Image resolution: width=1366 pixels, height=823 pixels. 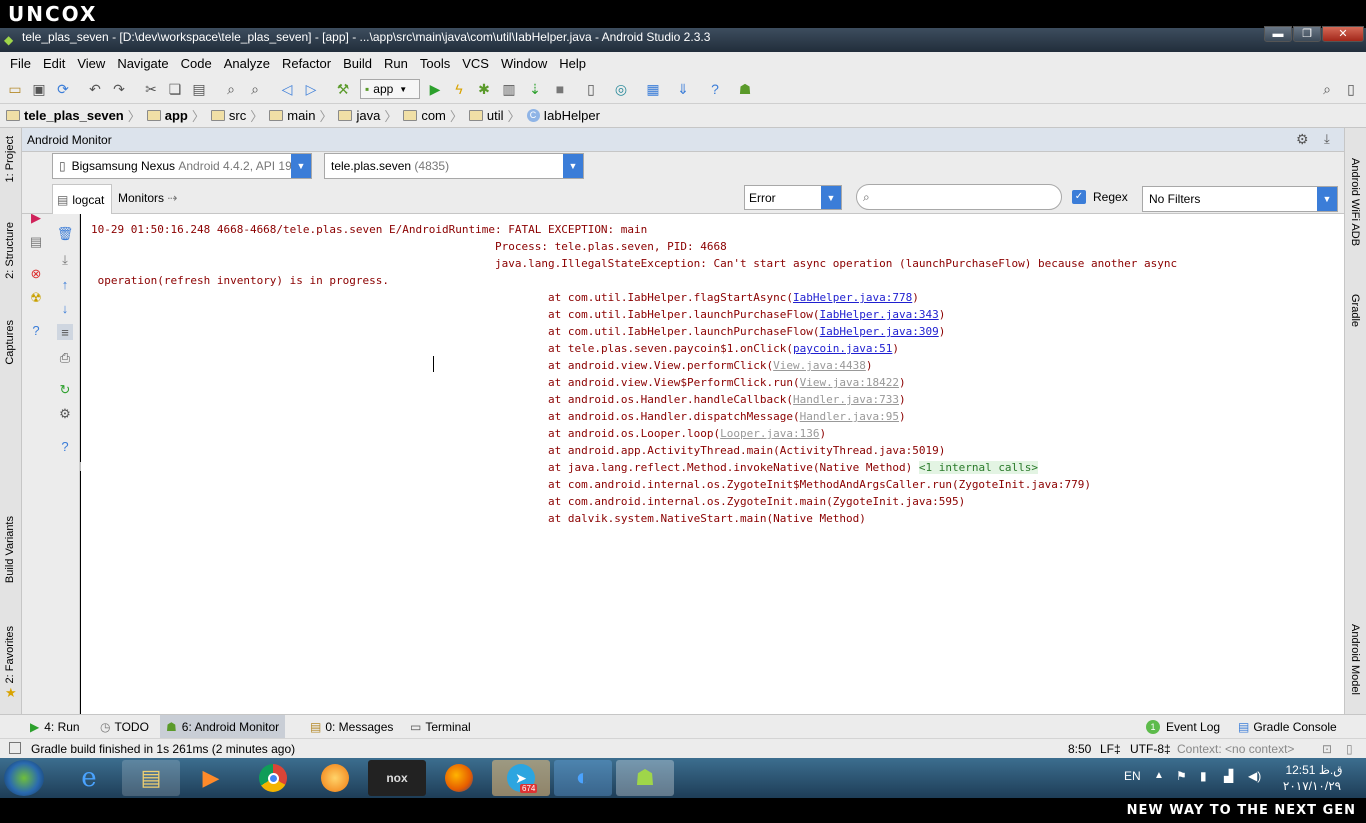 What do you see at coordinates (199, 89) in the screenshot?
I see `paste-icon: ▤` at bounding box center [199, 89].